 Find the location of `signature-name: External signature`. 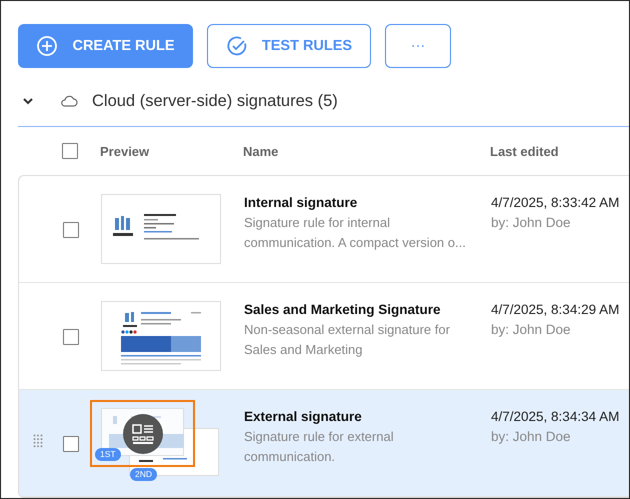

signature-name: External signature is located at coordinates (303, 417).